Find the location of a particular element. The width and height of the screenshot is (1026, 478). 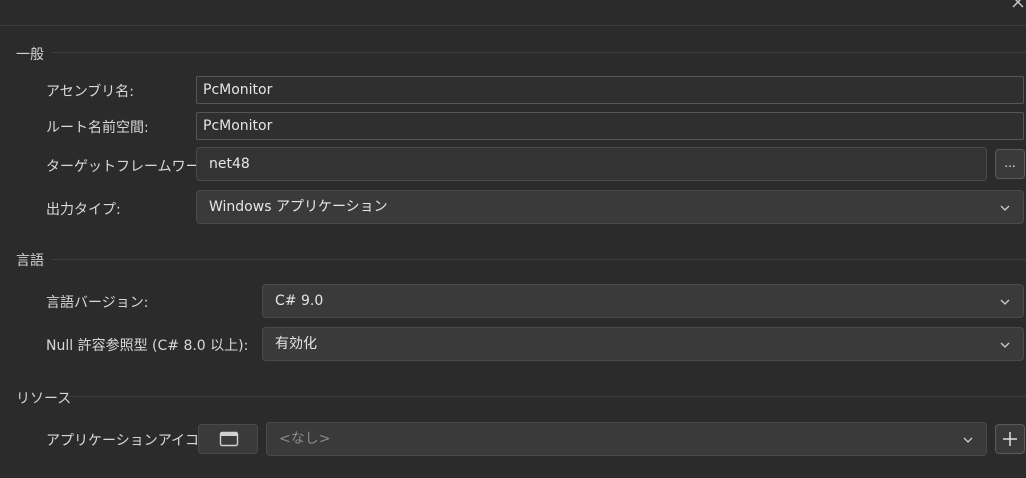

assembly-name-input: PcMonitor is located at coordinates (610, 90).